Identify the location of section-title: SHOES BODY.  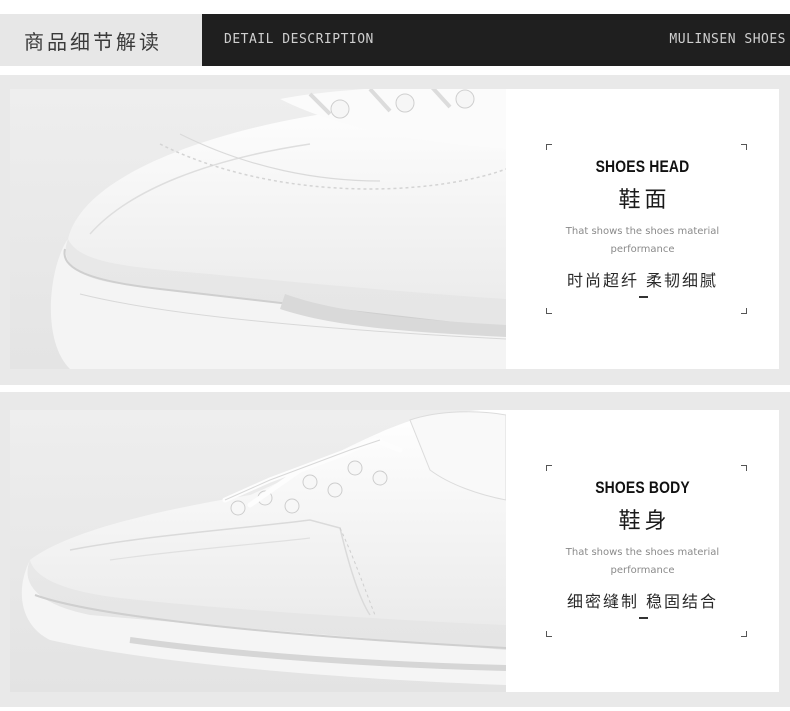
(642, 487).